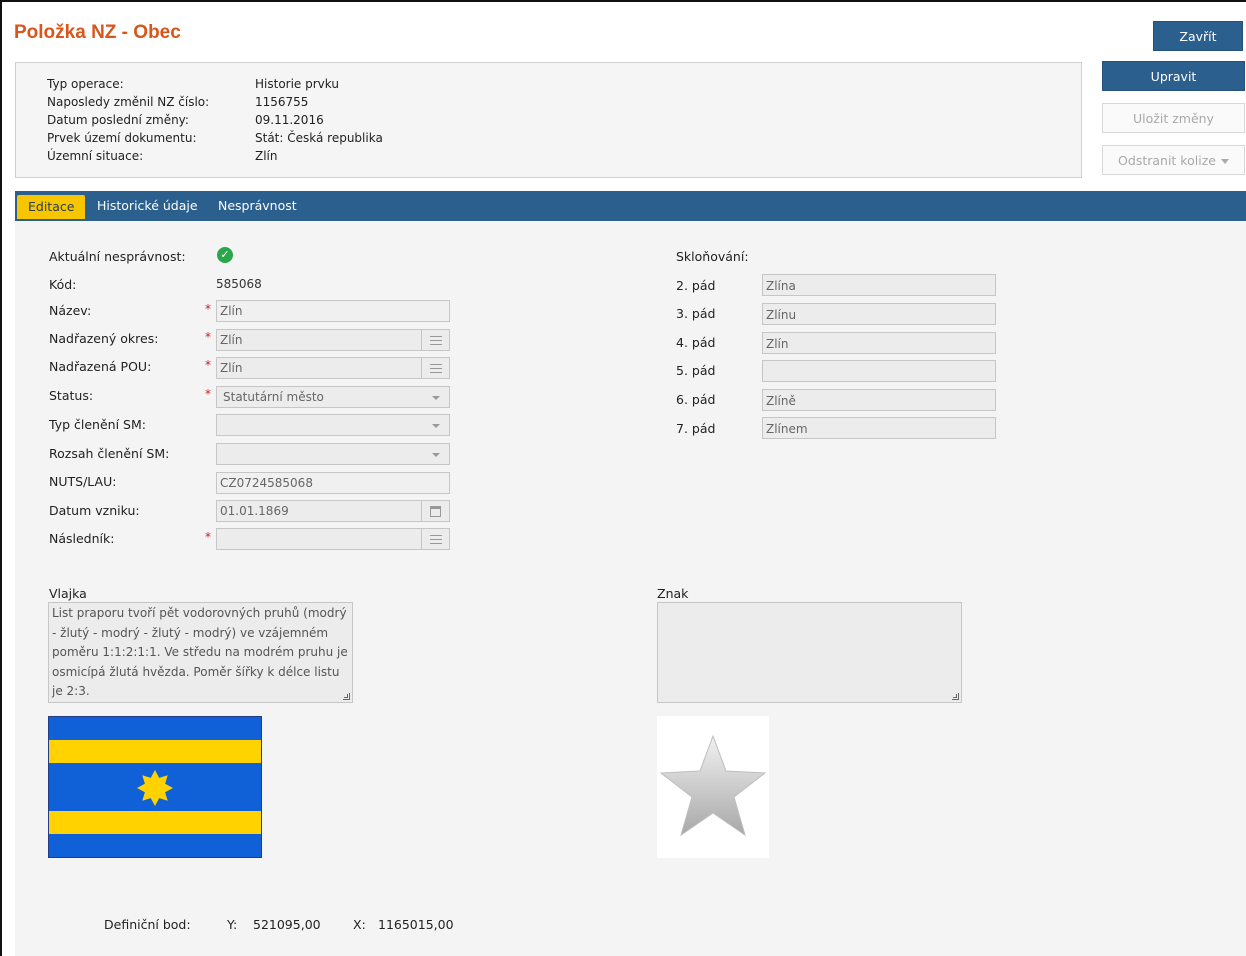 This screenshot has height=956, width=1246. What do you see at coordinates (333, 340) in the screenshot?
I see `district-field: Zlín` at bounding box center [333, 340].